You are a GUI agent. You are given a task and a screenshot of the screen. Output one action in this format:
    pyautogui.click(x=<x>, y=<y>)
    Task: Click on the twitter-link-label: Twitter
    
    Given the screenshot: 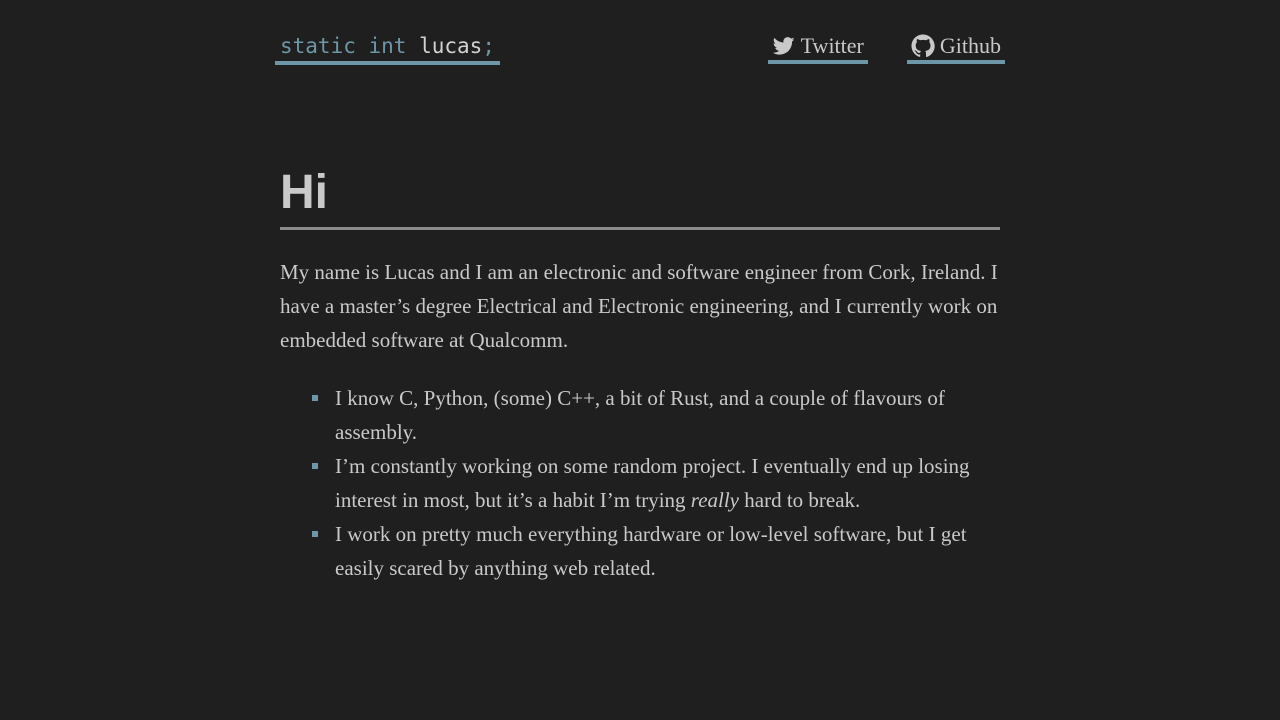 What is the action you would take?
    pyautogui.click(x=832, y=45)
    